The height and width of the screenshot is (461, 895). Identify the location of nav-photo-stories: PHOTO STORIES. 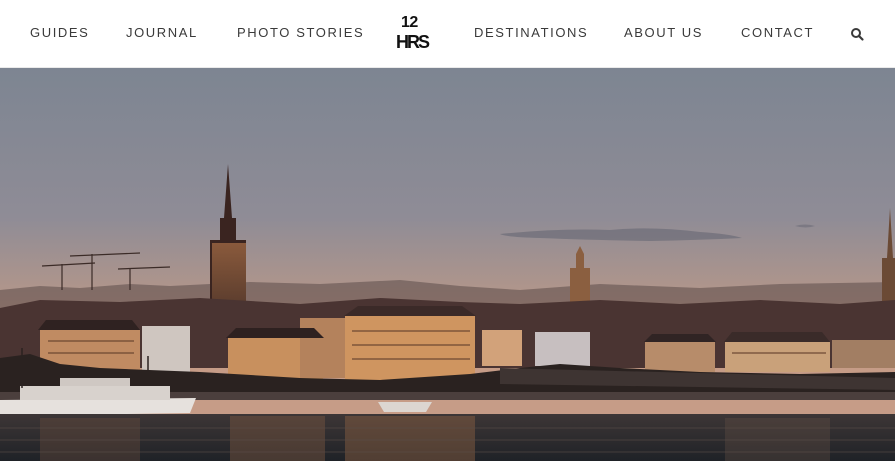
(300, 33).